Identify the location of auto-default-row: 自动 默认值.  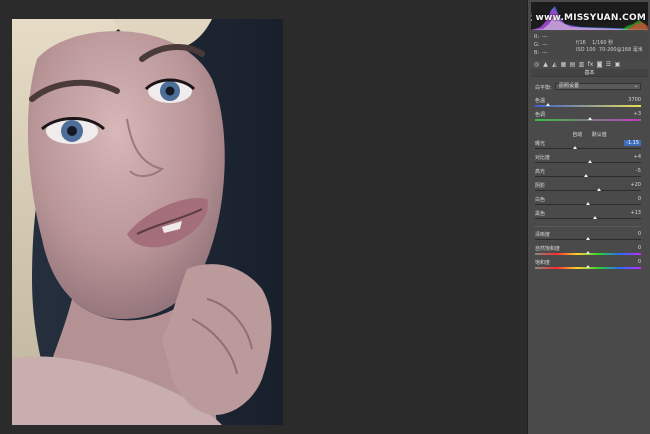
(589, 134).